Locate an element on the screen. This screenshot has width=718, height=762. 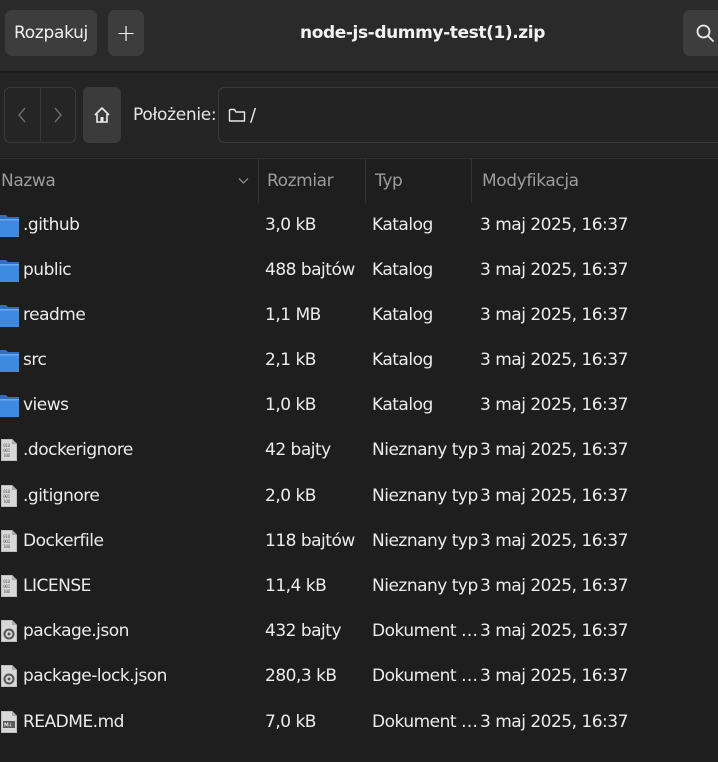
file-row: .github 3,0 kB Katalog 3 maj 2025, 16:37 is located at coordinates (359, 224).